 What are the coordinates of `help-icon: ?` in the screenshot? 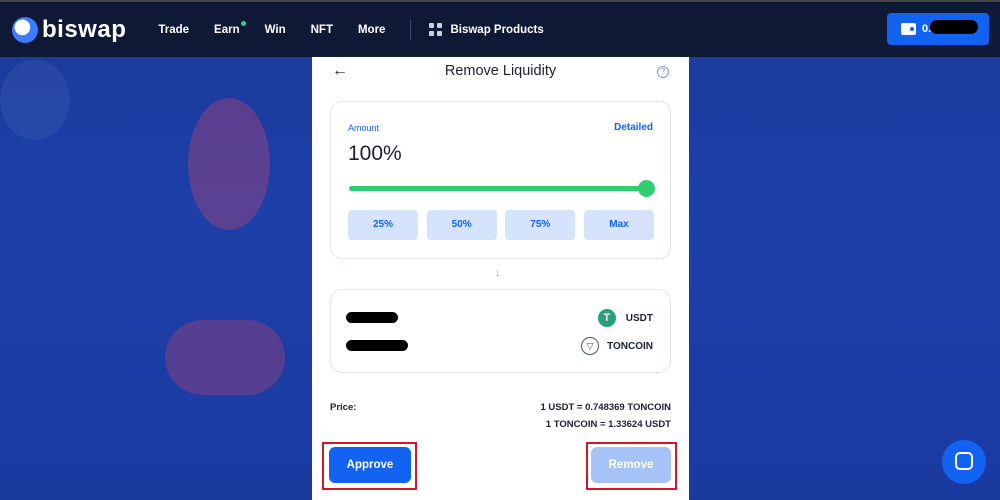 It's located at (663, 72).